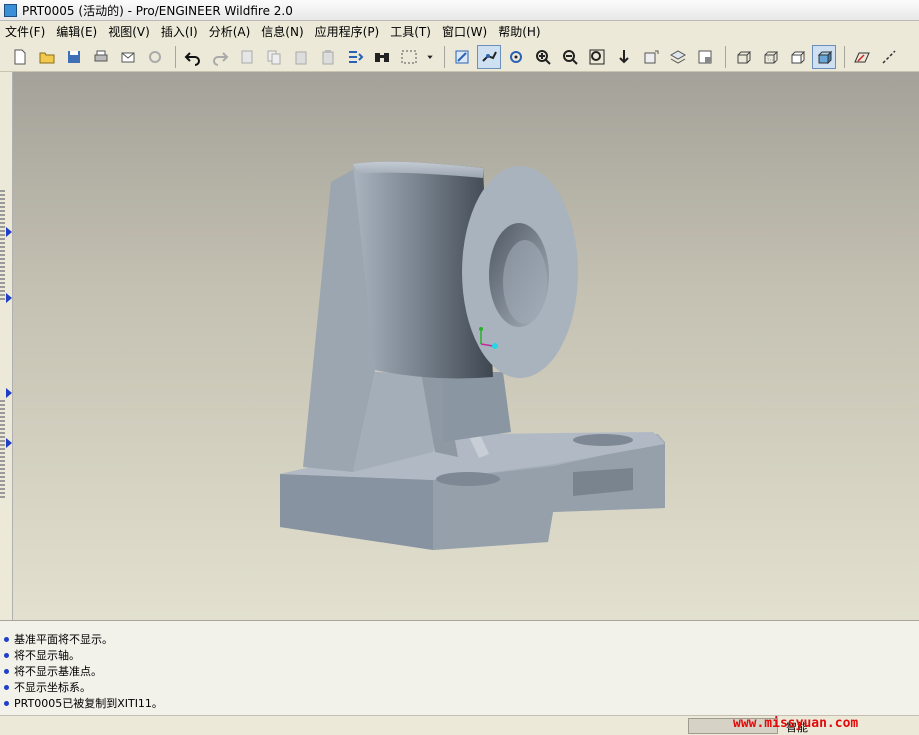  Describe the element at coordinates (52, 687) in the screenshot. I see `message-text: 不显示坐标系。` at that location.